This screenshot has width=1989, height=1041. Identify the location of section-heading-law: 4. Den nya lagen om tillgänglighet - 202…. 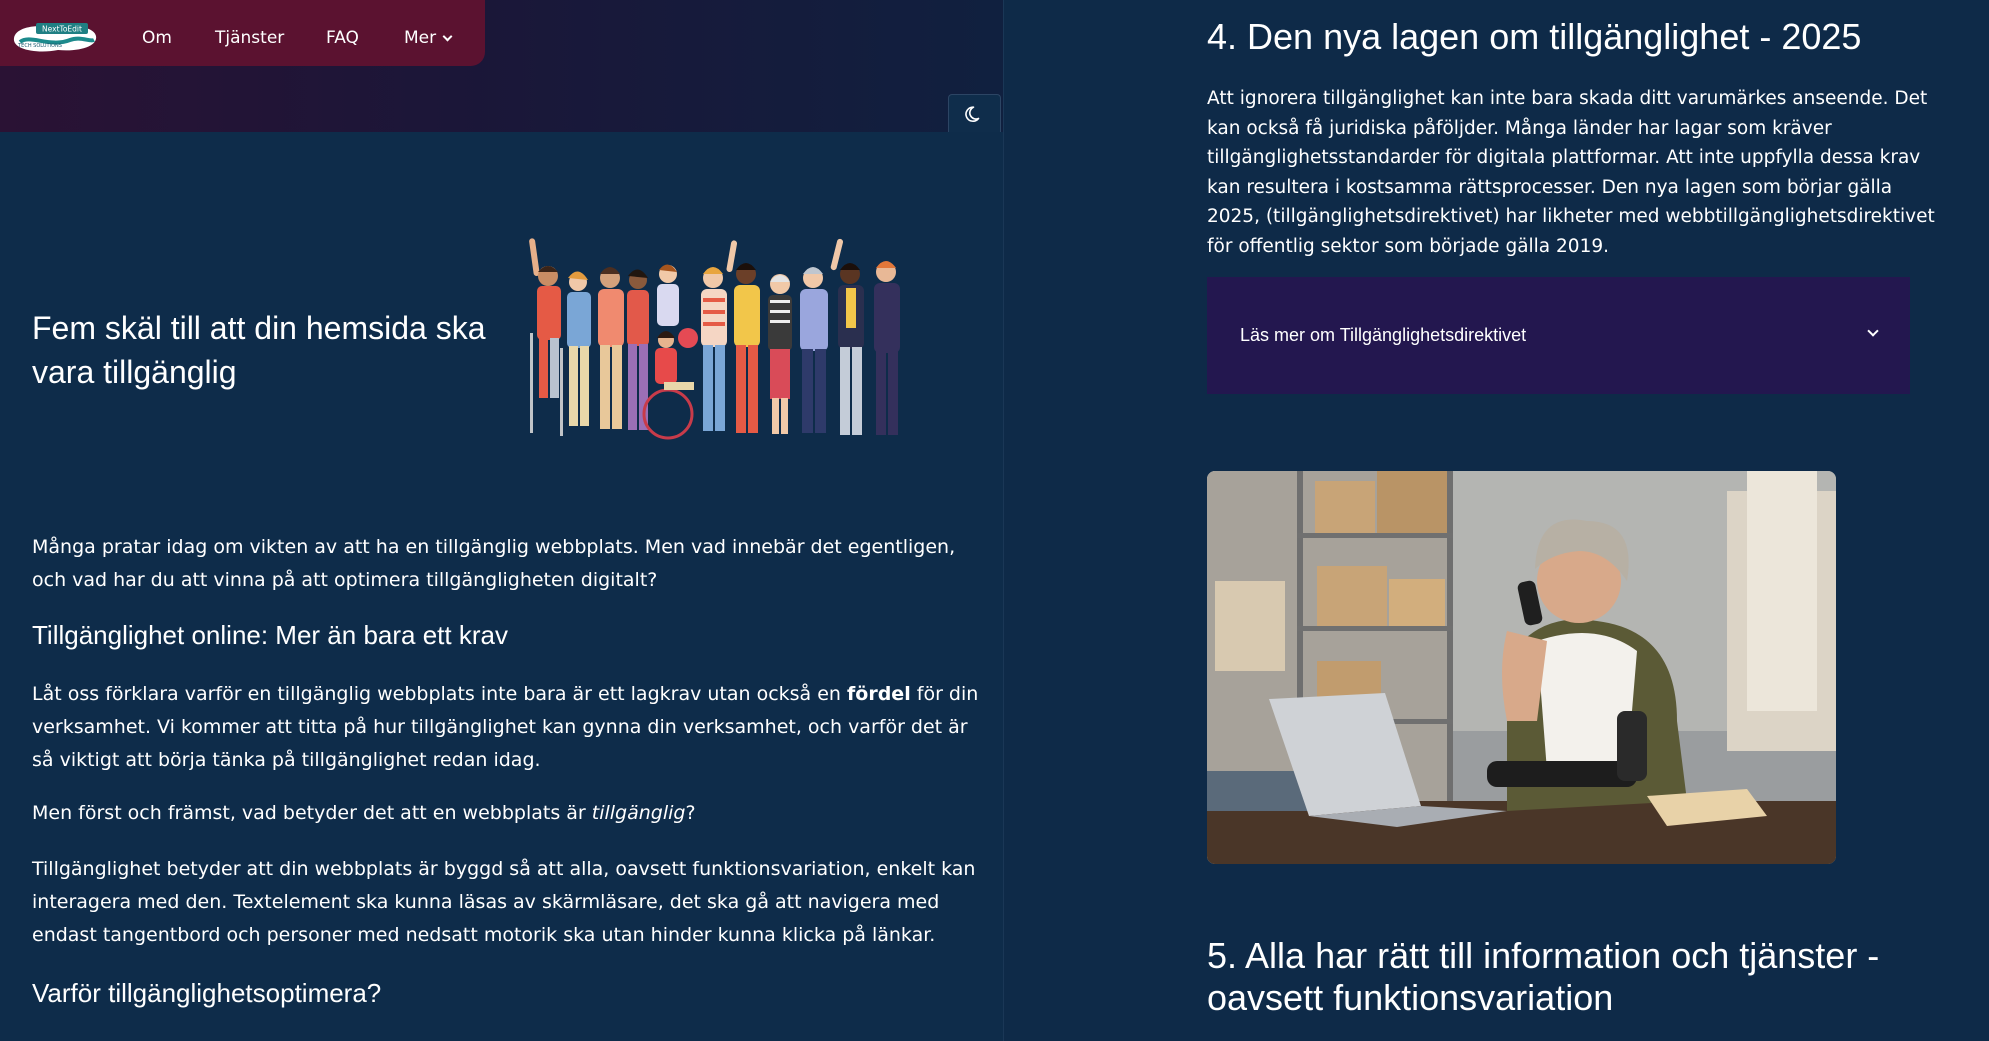
(1534, 36).